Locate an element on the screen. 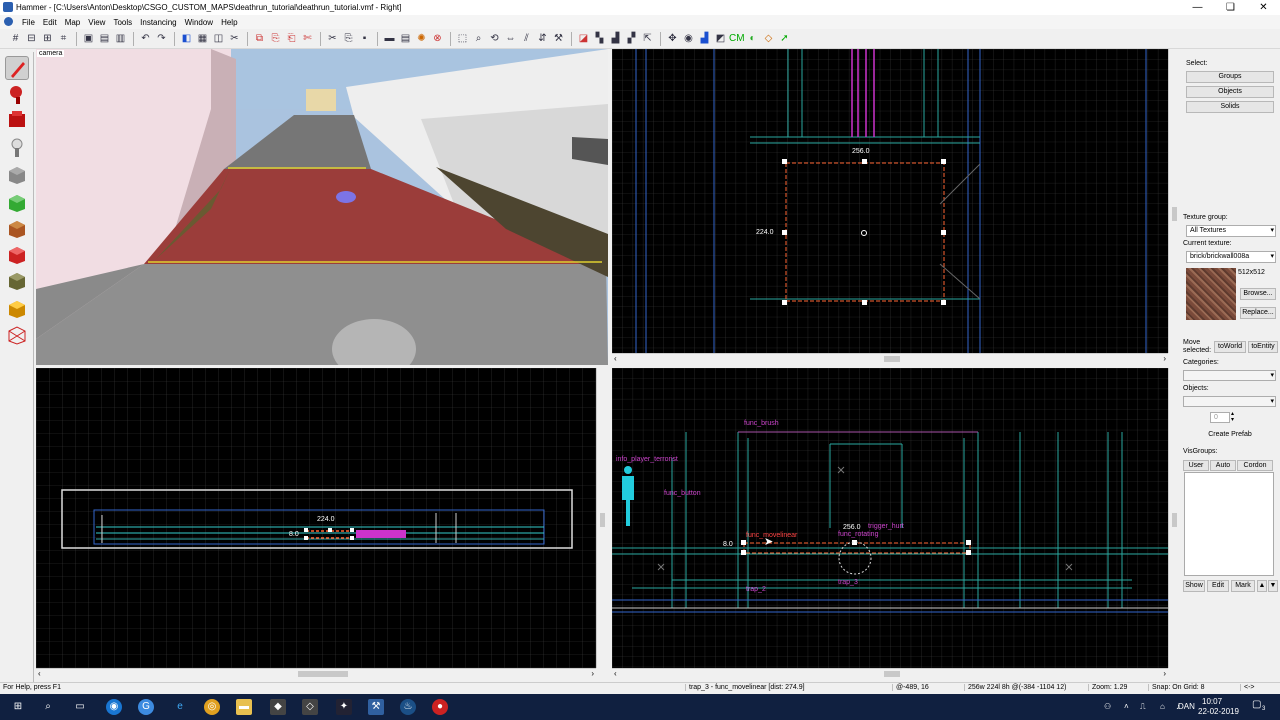  record-icon: ● is located at coordinates (440, 707).